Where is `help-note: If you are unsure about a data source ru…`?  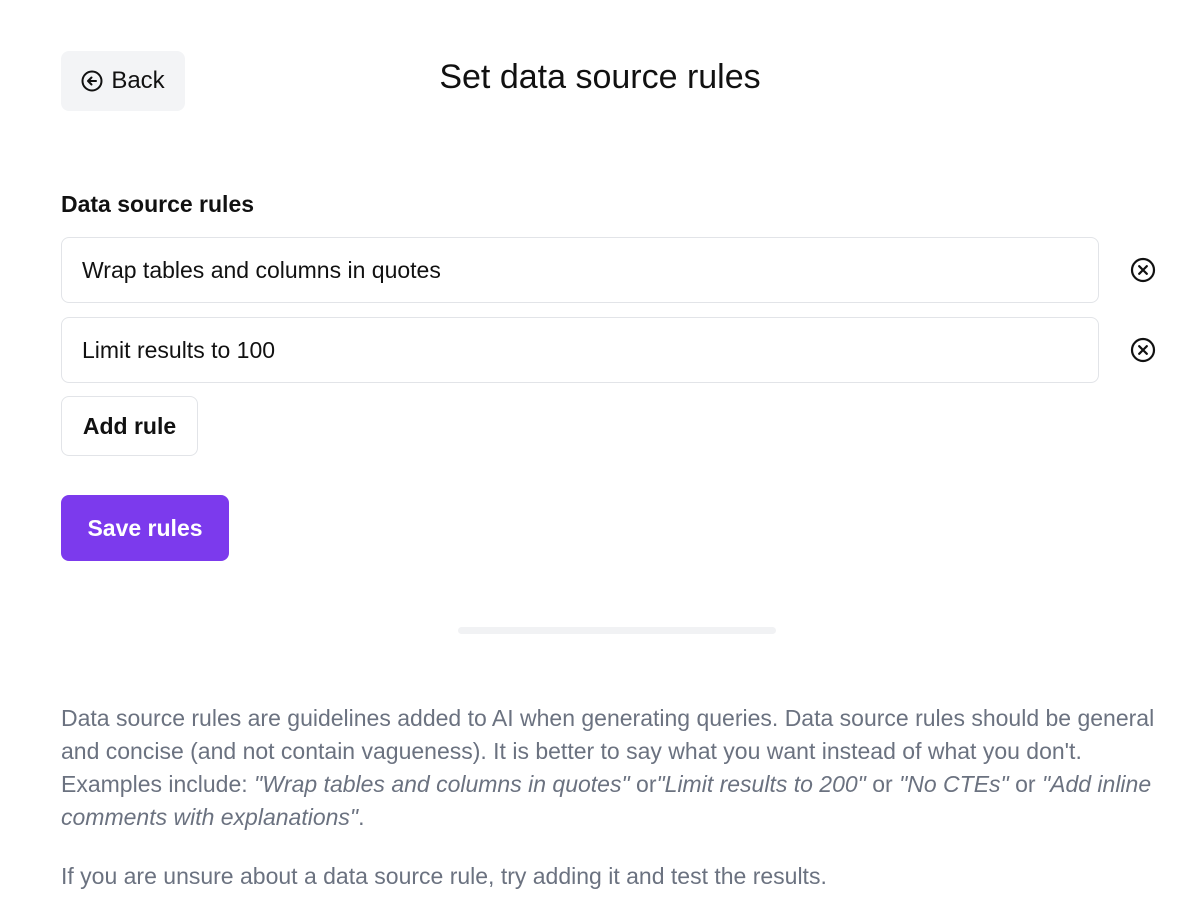
help-note: If you are unsure about a data source ru… is located at coordinates (444, 876).